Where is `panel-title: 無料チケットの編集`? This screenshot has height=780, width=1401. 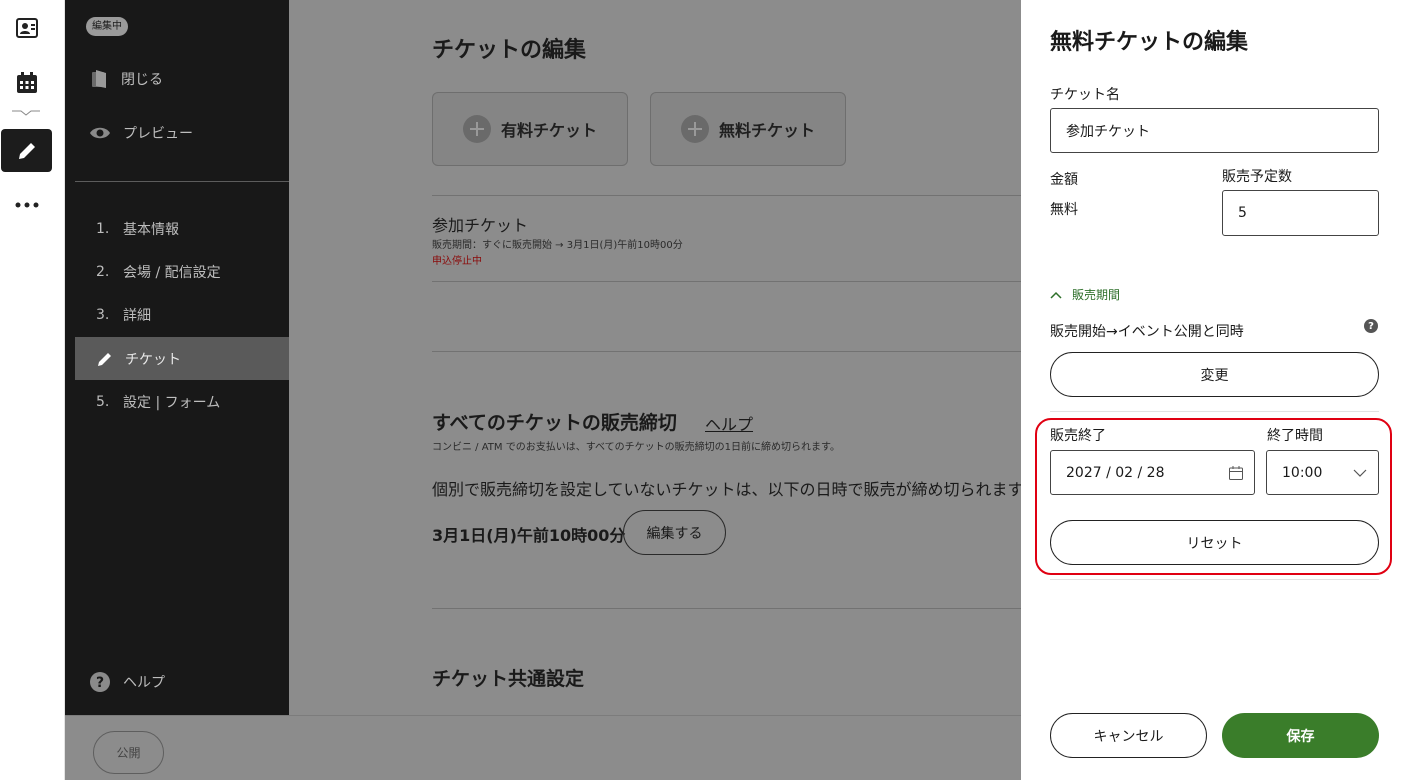 panel-title: 無料チケットの編集 is located at coordinates (1149, 42).